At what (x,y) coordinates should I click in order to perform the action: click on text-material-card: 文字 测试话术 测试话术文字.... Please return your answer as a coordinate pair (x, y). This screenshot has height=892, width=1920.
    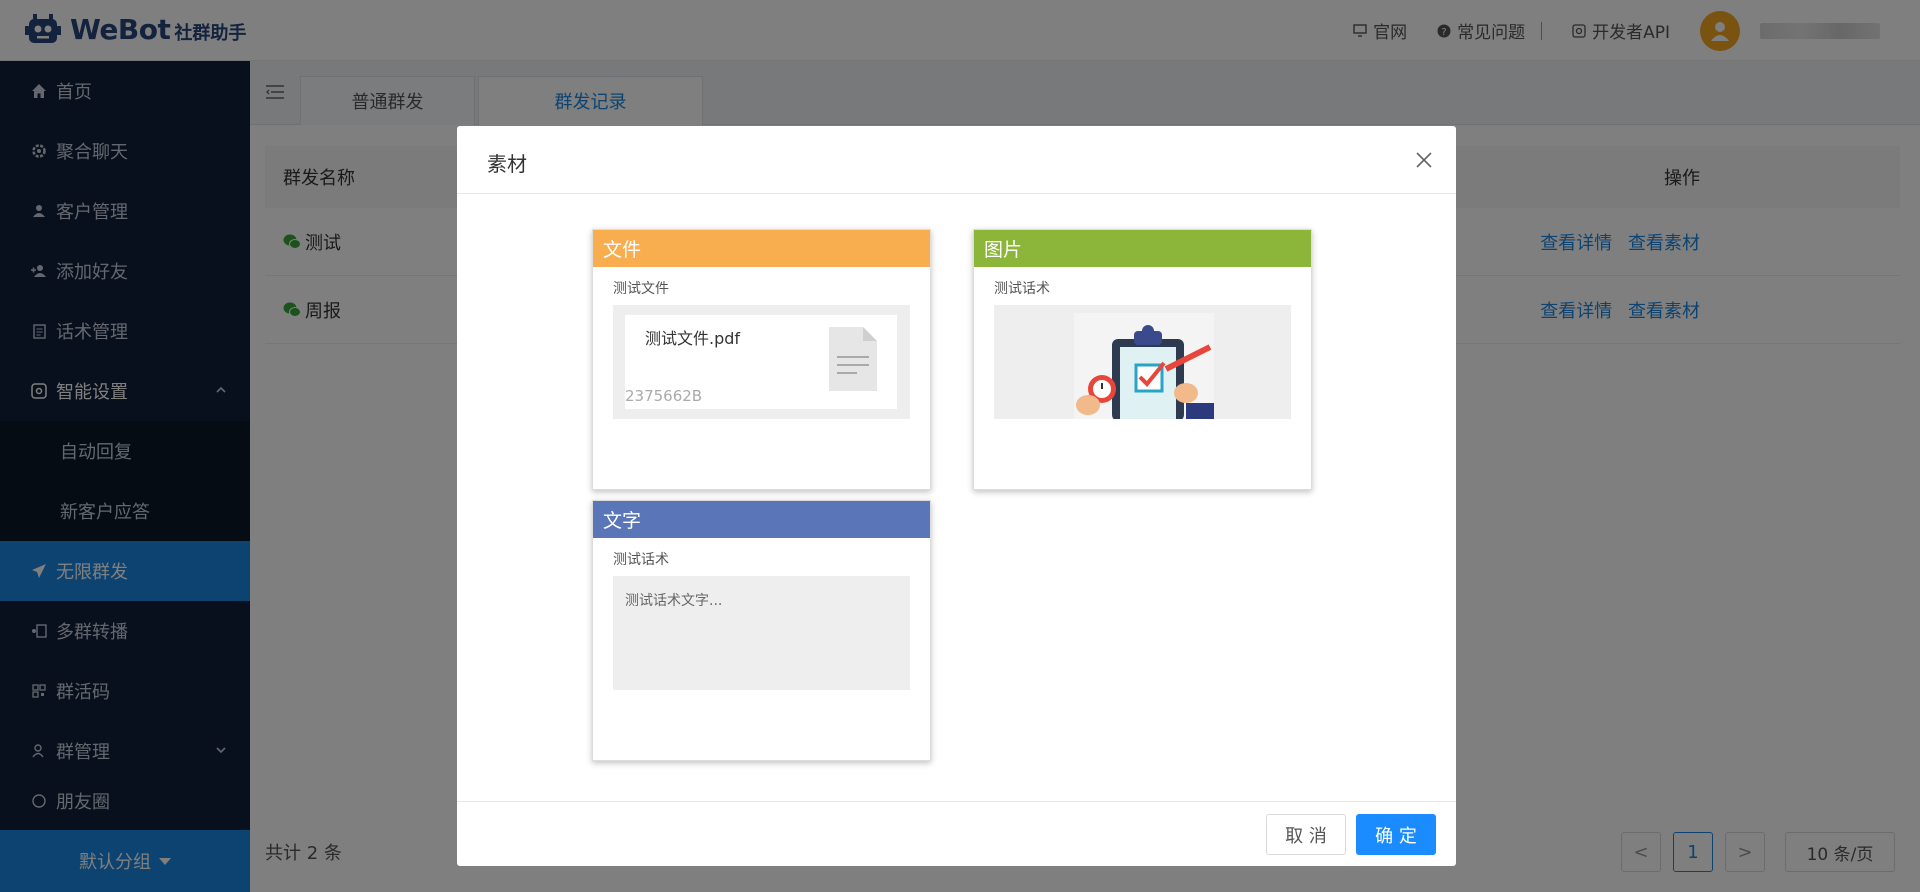
    Looking at the image, I should click on (761, 630).